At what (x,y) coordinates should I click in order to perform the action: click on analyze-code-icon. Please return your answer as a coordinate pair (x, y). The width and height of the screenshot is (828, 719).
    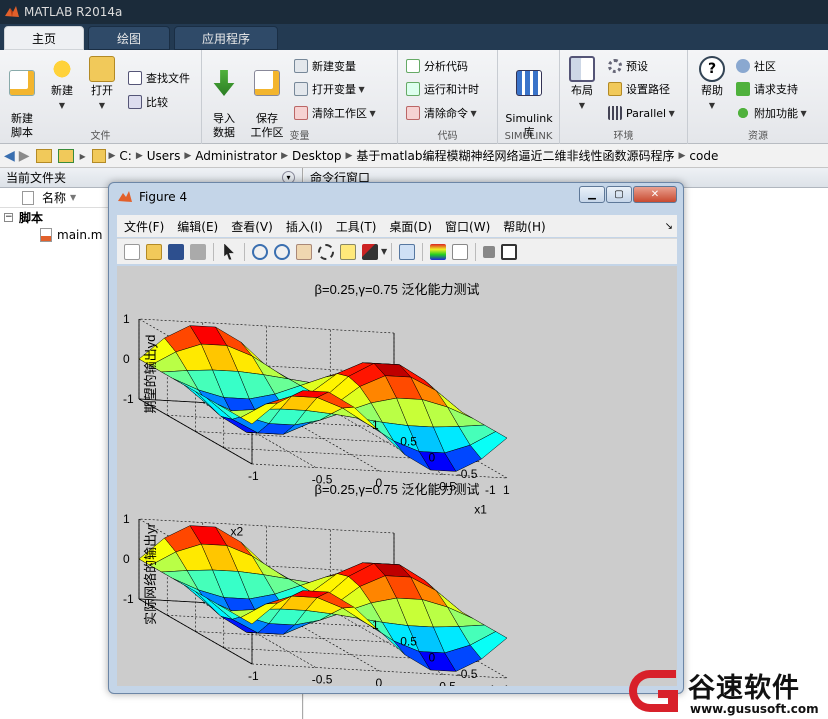
    Looking at the image, I should click on (413, 66).